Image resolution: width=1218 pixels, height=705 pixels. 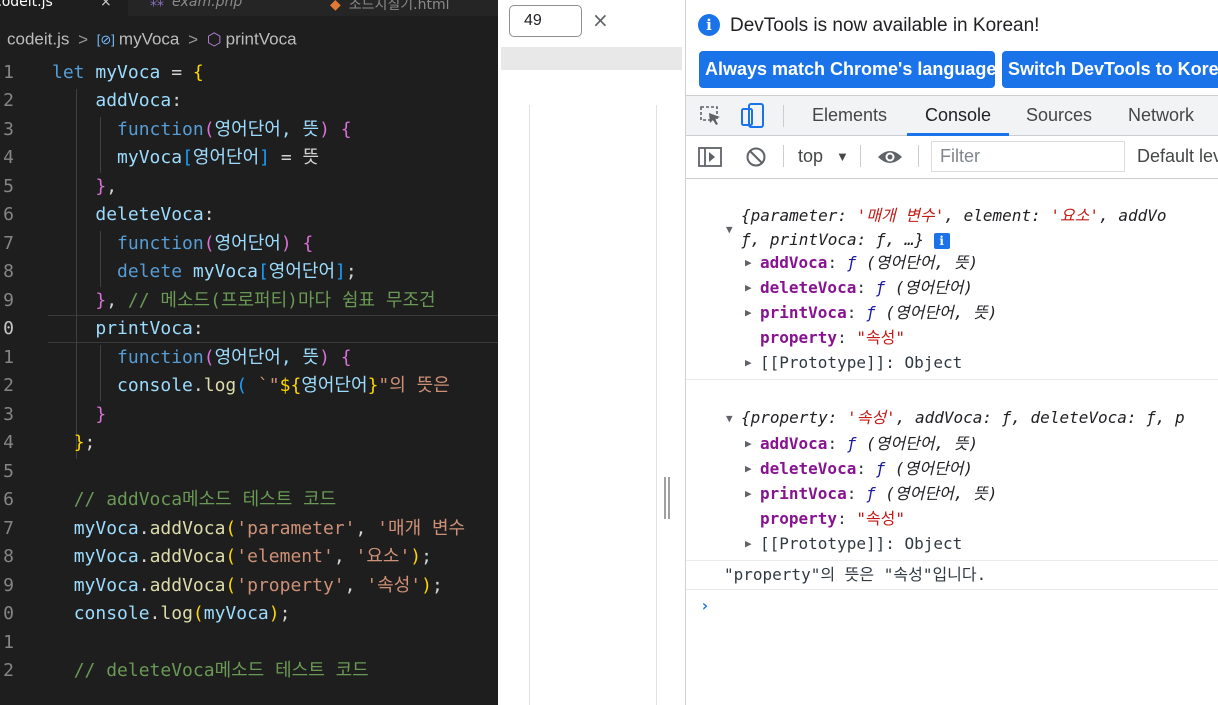 I want to click on code-line: 2 // deleteVoca메소드 테스트 코드, so click(x=249, y=671).